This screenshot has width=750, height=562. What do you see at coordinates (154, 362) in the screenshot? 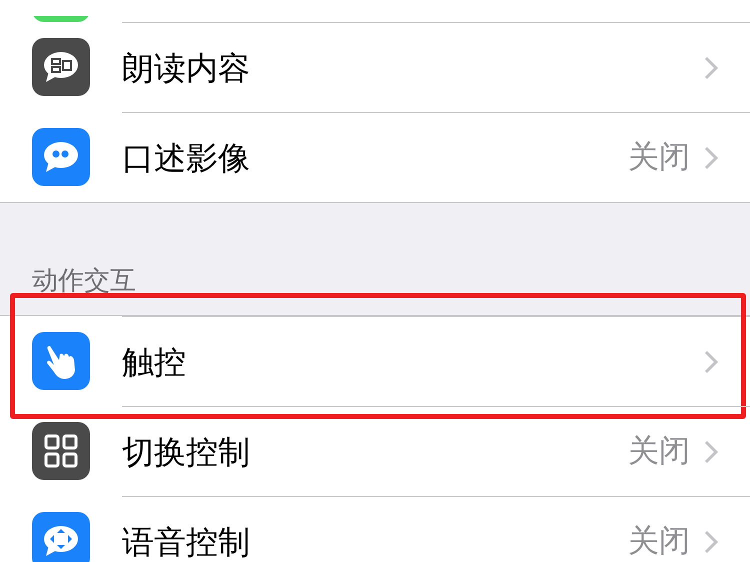
I see `setting-label: 触控` at bounding box center [154, 362].